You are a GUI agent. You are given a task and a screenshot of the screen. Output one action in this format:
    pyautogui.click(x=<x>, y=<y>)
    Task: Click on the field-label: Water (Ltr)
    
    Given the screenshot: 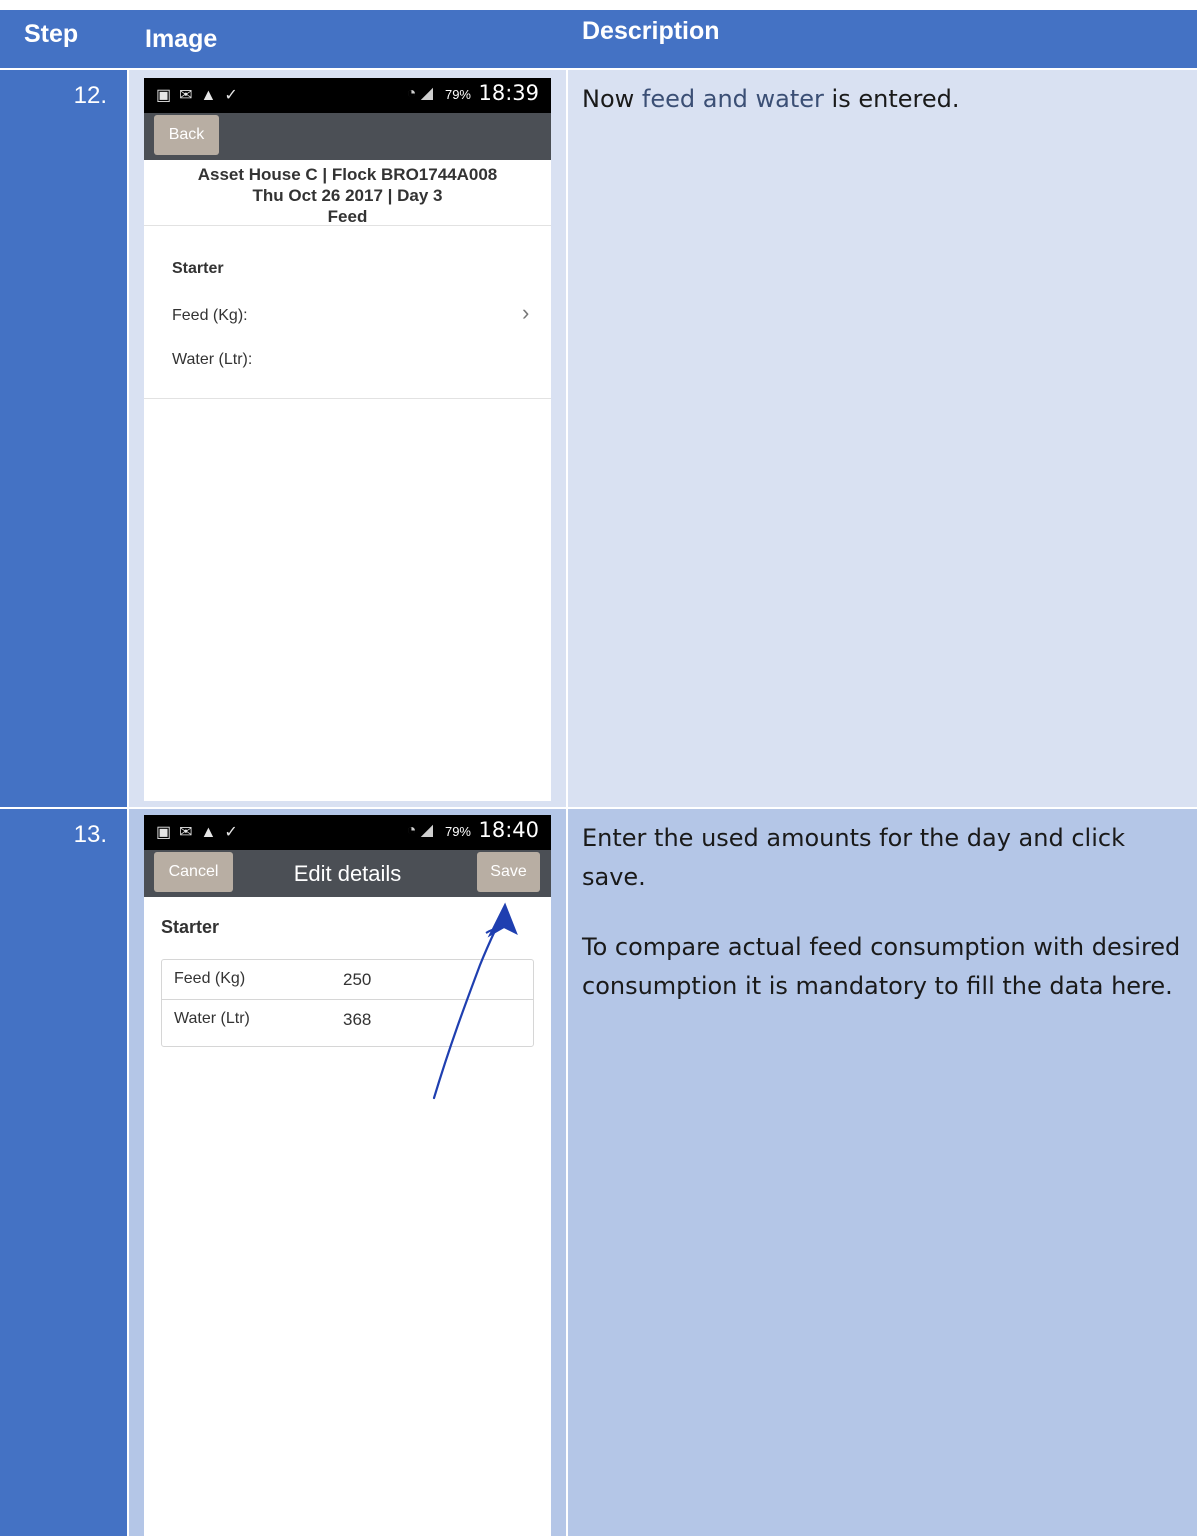 What is the action you would take?
    pyautogui.click(x=212, y=1018)
    